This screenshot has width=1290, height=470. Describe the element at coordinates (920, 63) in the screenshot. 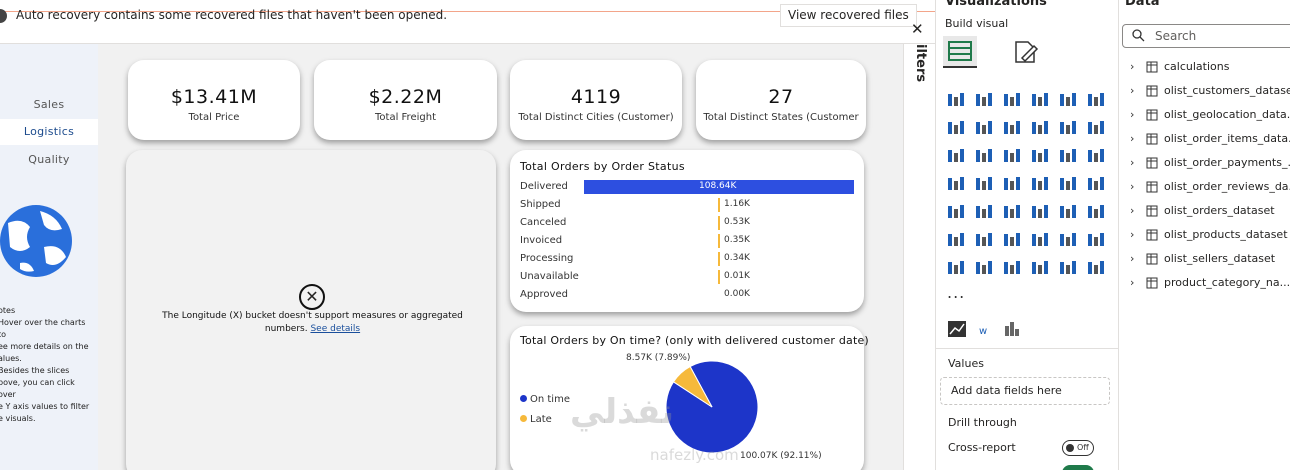

I see `filters-label: ilters` at that location.